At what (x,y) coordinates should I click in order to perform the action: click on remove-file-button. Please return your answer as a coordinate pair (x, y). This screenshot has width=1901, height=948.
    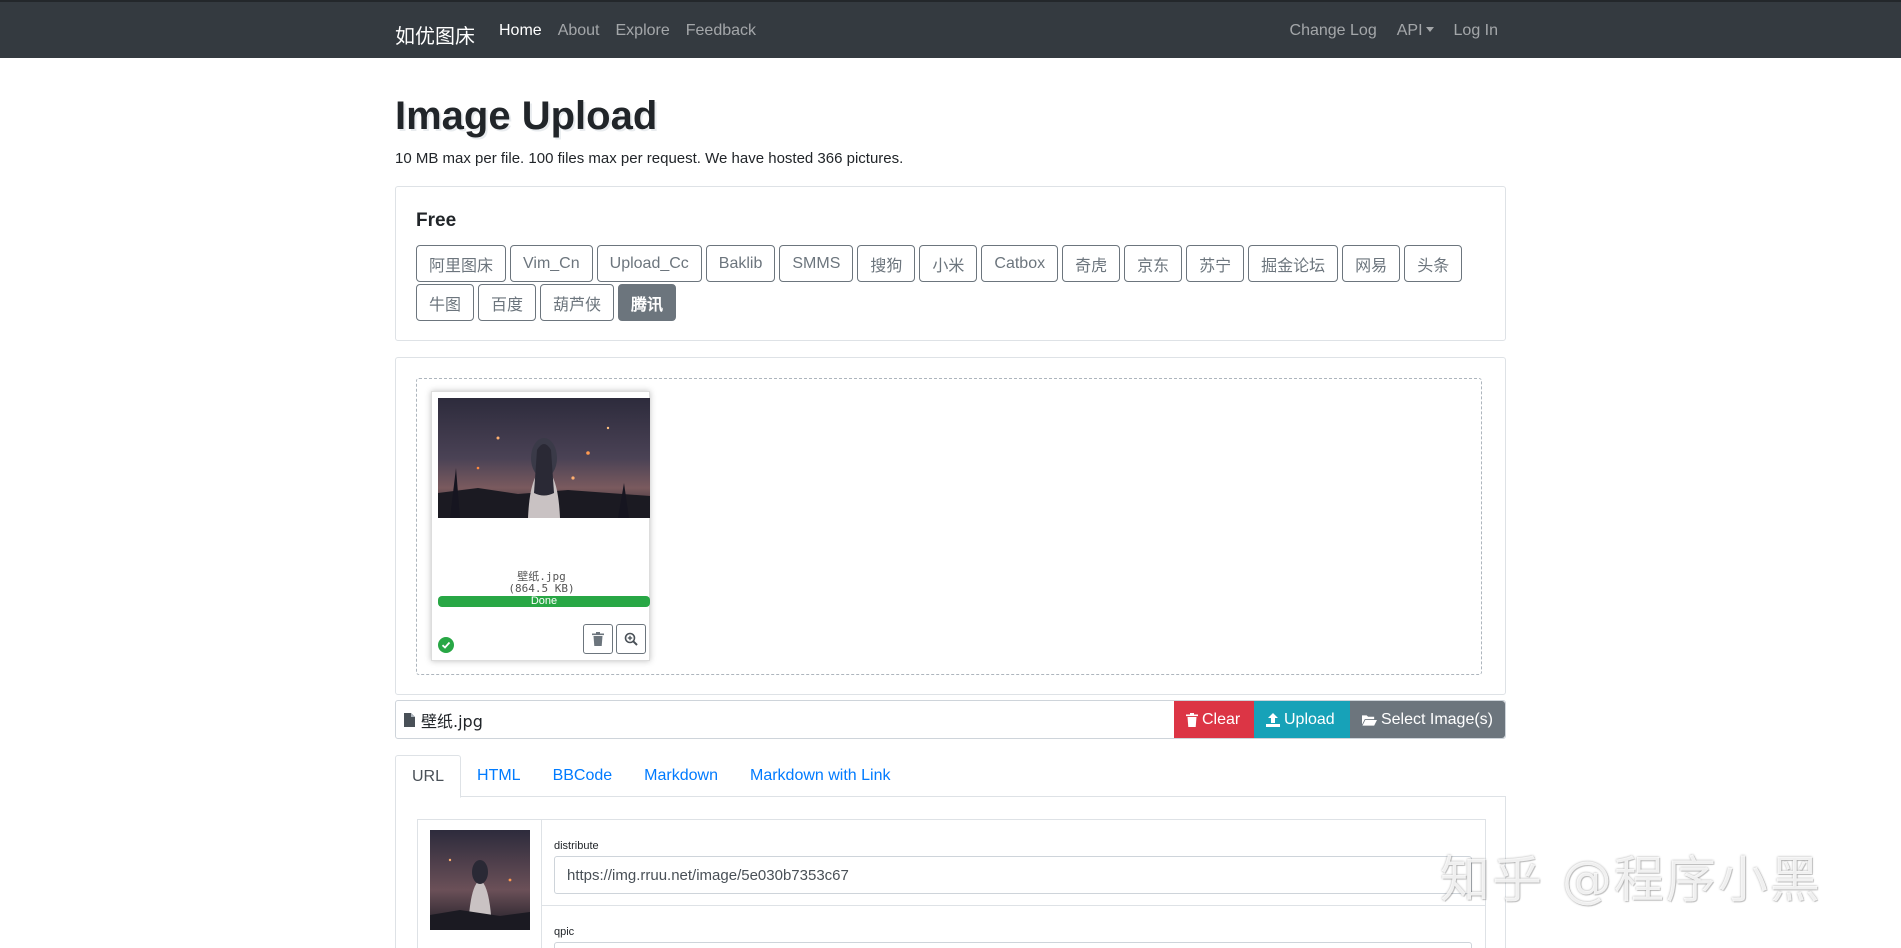
    Looking at the image, I should click on (598, 639).